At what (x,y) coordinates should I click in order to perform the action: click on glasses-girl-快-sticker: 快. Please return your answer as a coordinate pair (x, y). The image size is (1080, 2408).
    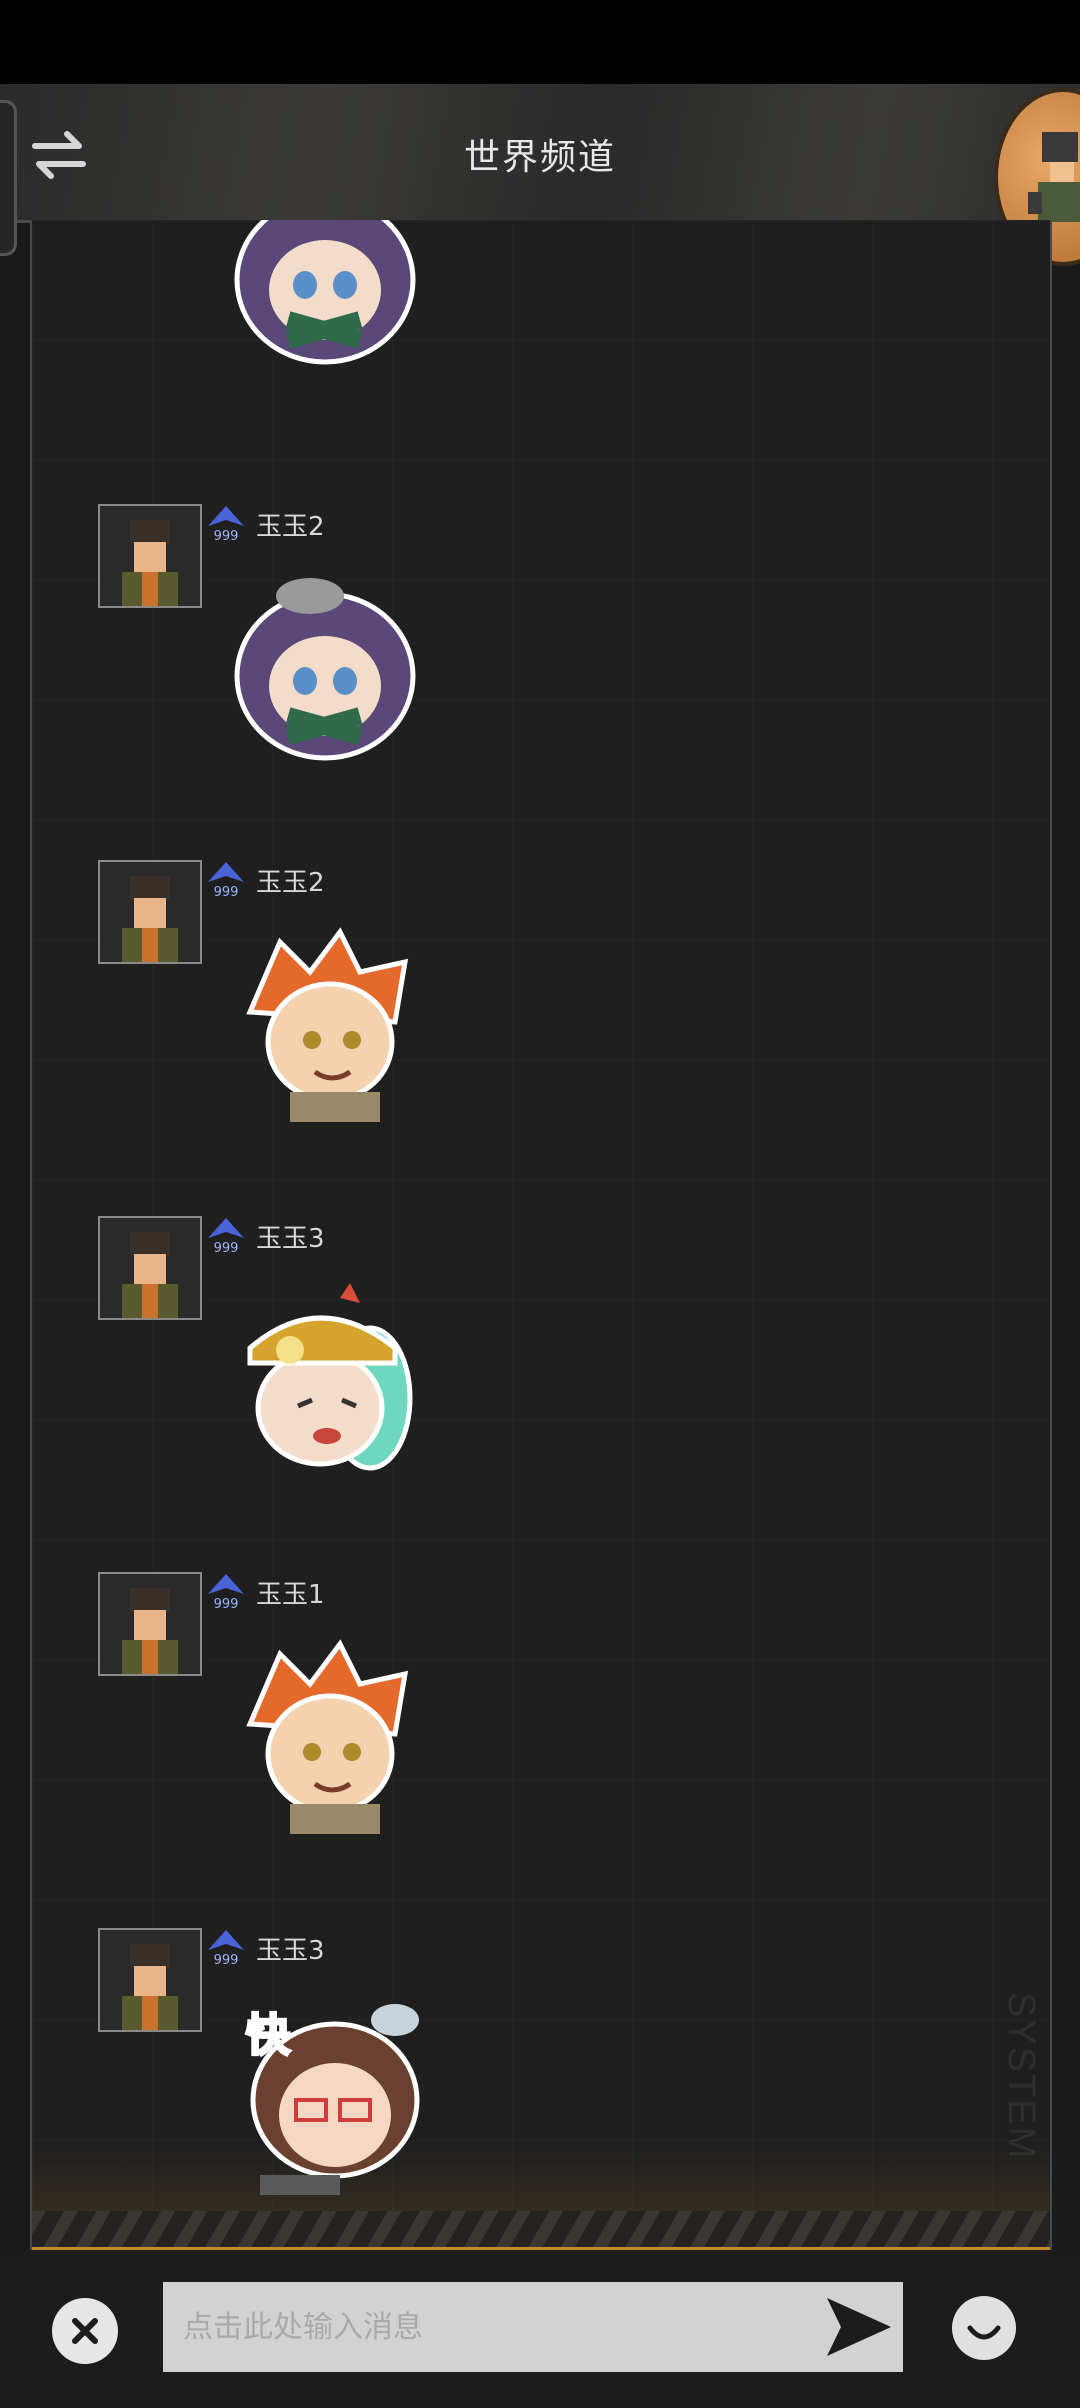
    Looking at the image, I should click on (325, 2092).